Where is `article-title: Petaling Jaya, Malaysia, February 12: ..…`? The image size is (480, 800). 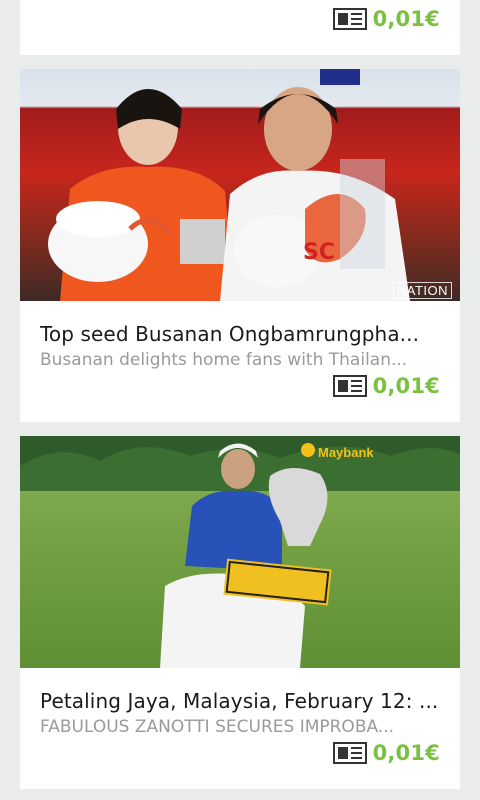
article-title: Petaling Jaya, Malaysia, February 12: ..… is located at coordinates (239, 701).